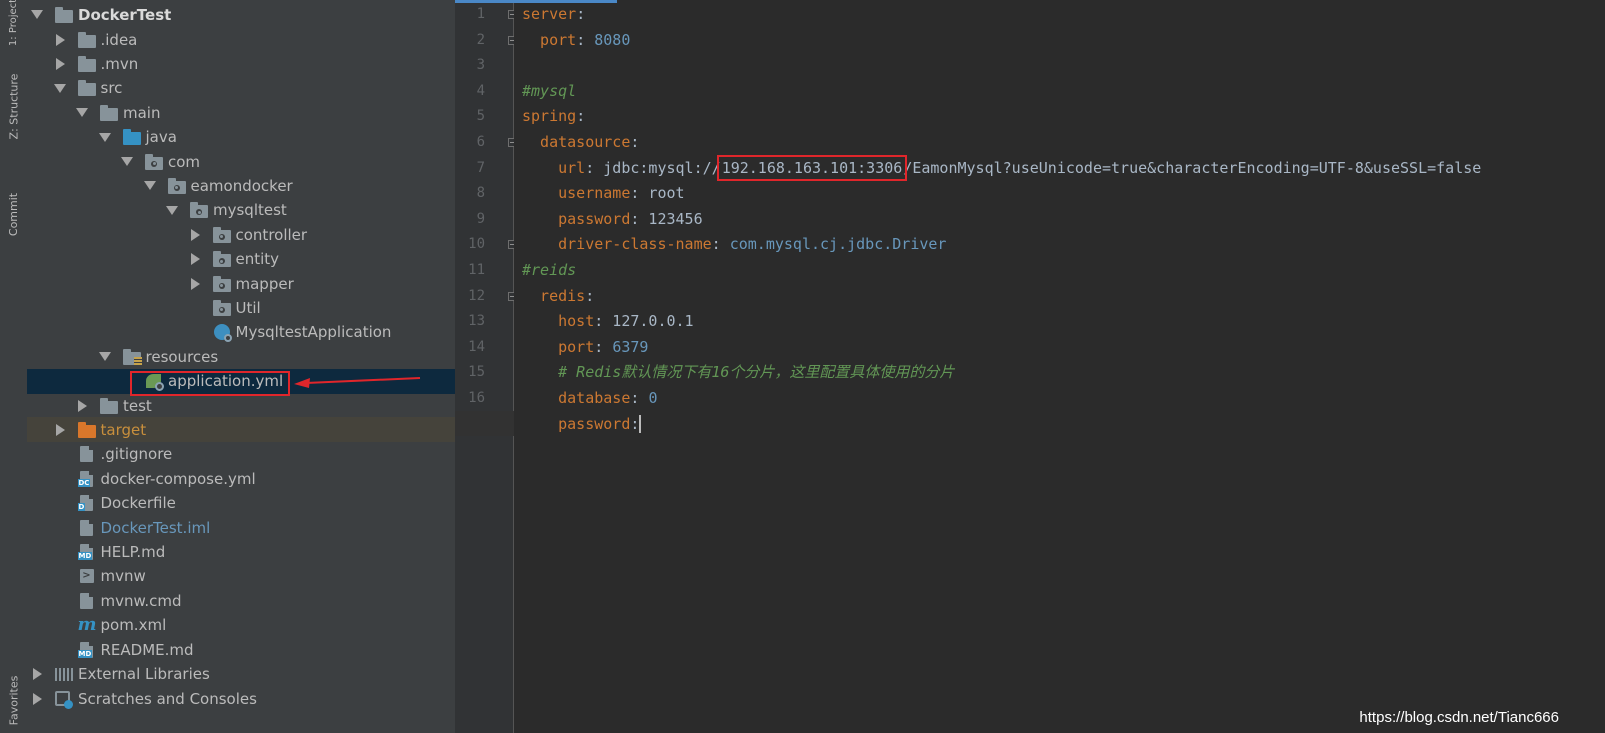 The width and height of the screenshot is (1605, 733). I want to click on tree-item: resources, so click(241, 356).